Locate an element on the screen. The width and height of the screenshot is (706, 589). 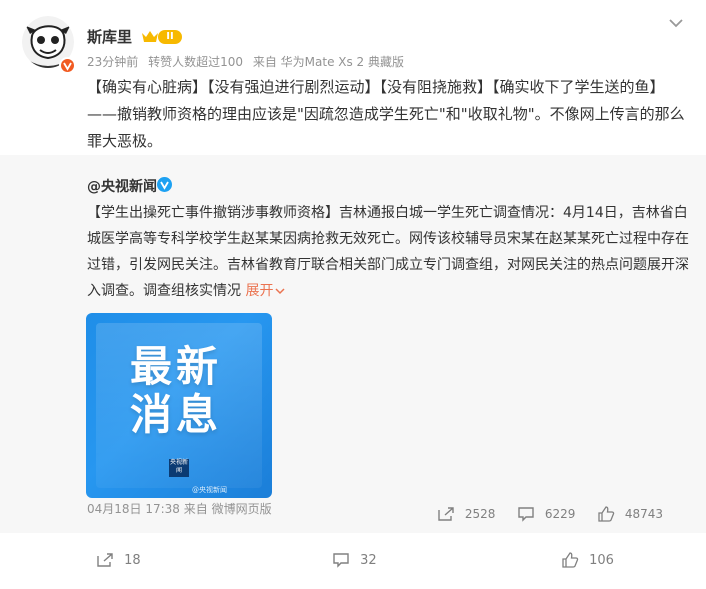
image-watermark: @央视新闻 is located at coordinates (209, 490).